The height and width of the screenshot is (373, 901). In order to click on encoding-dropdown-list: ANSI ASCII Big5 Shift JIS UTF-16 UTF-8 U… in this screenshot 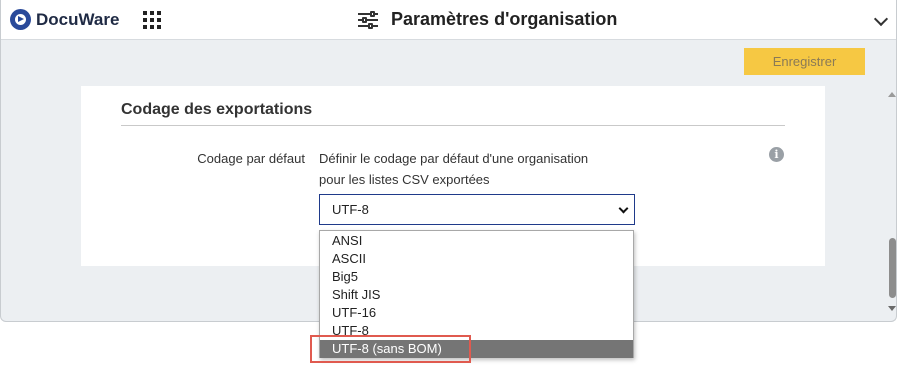, I will do `click(476, 294)`.